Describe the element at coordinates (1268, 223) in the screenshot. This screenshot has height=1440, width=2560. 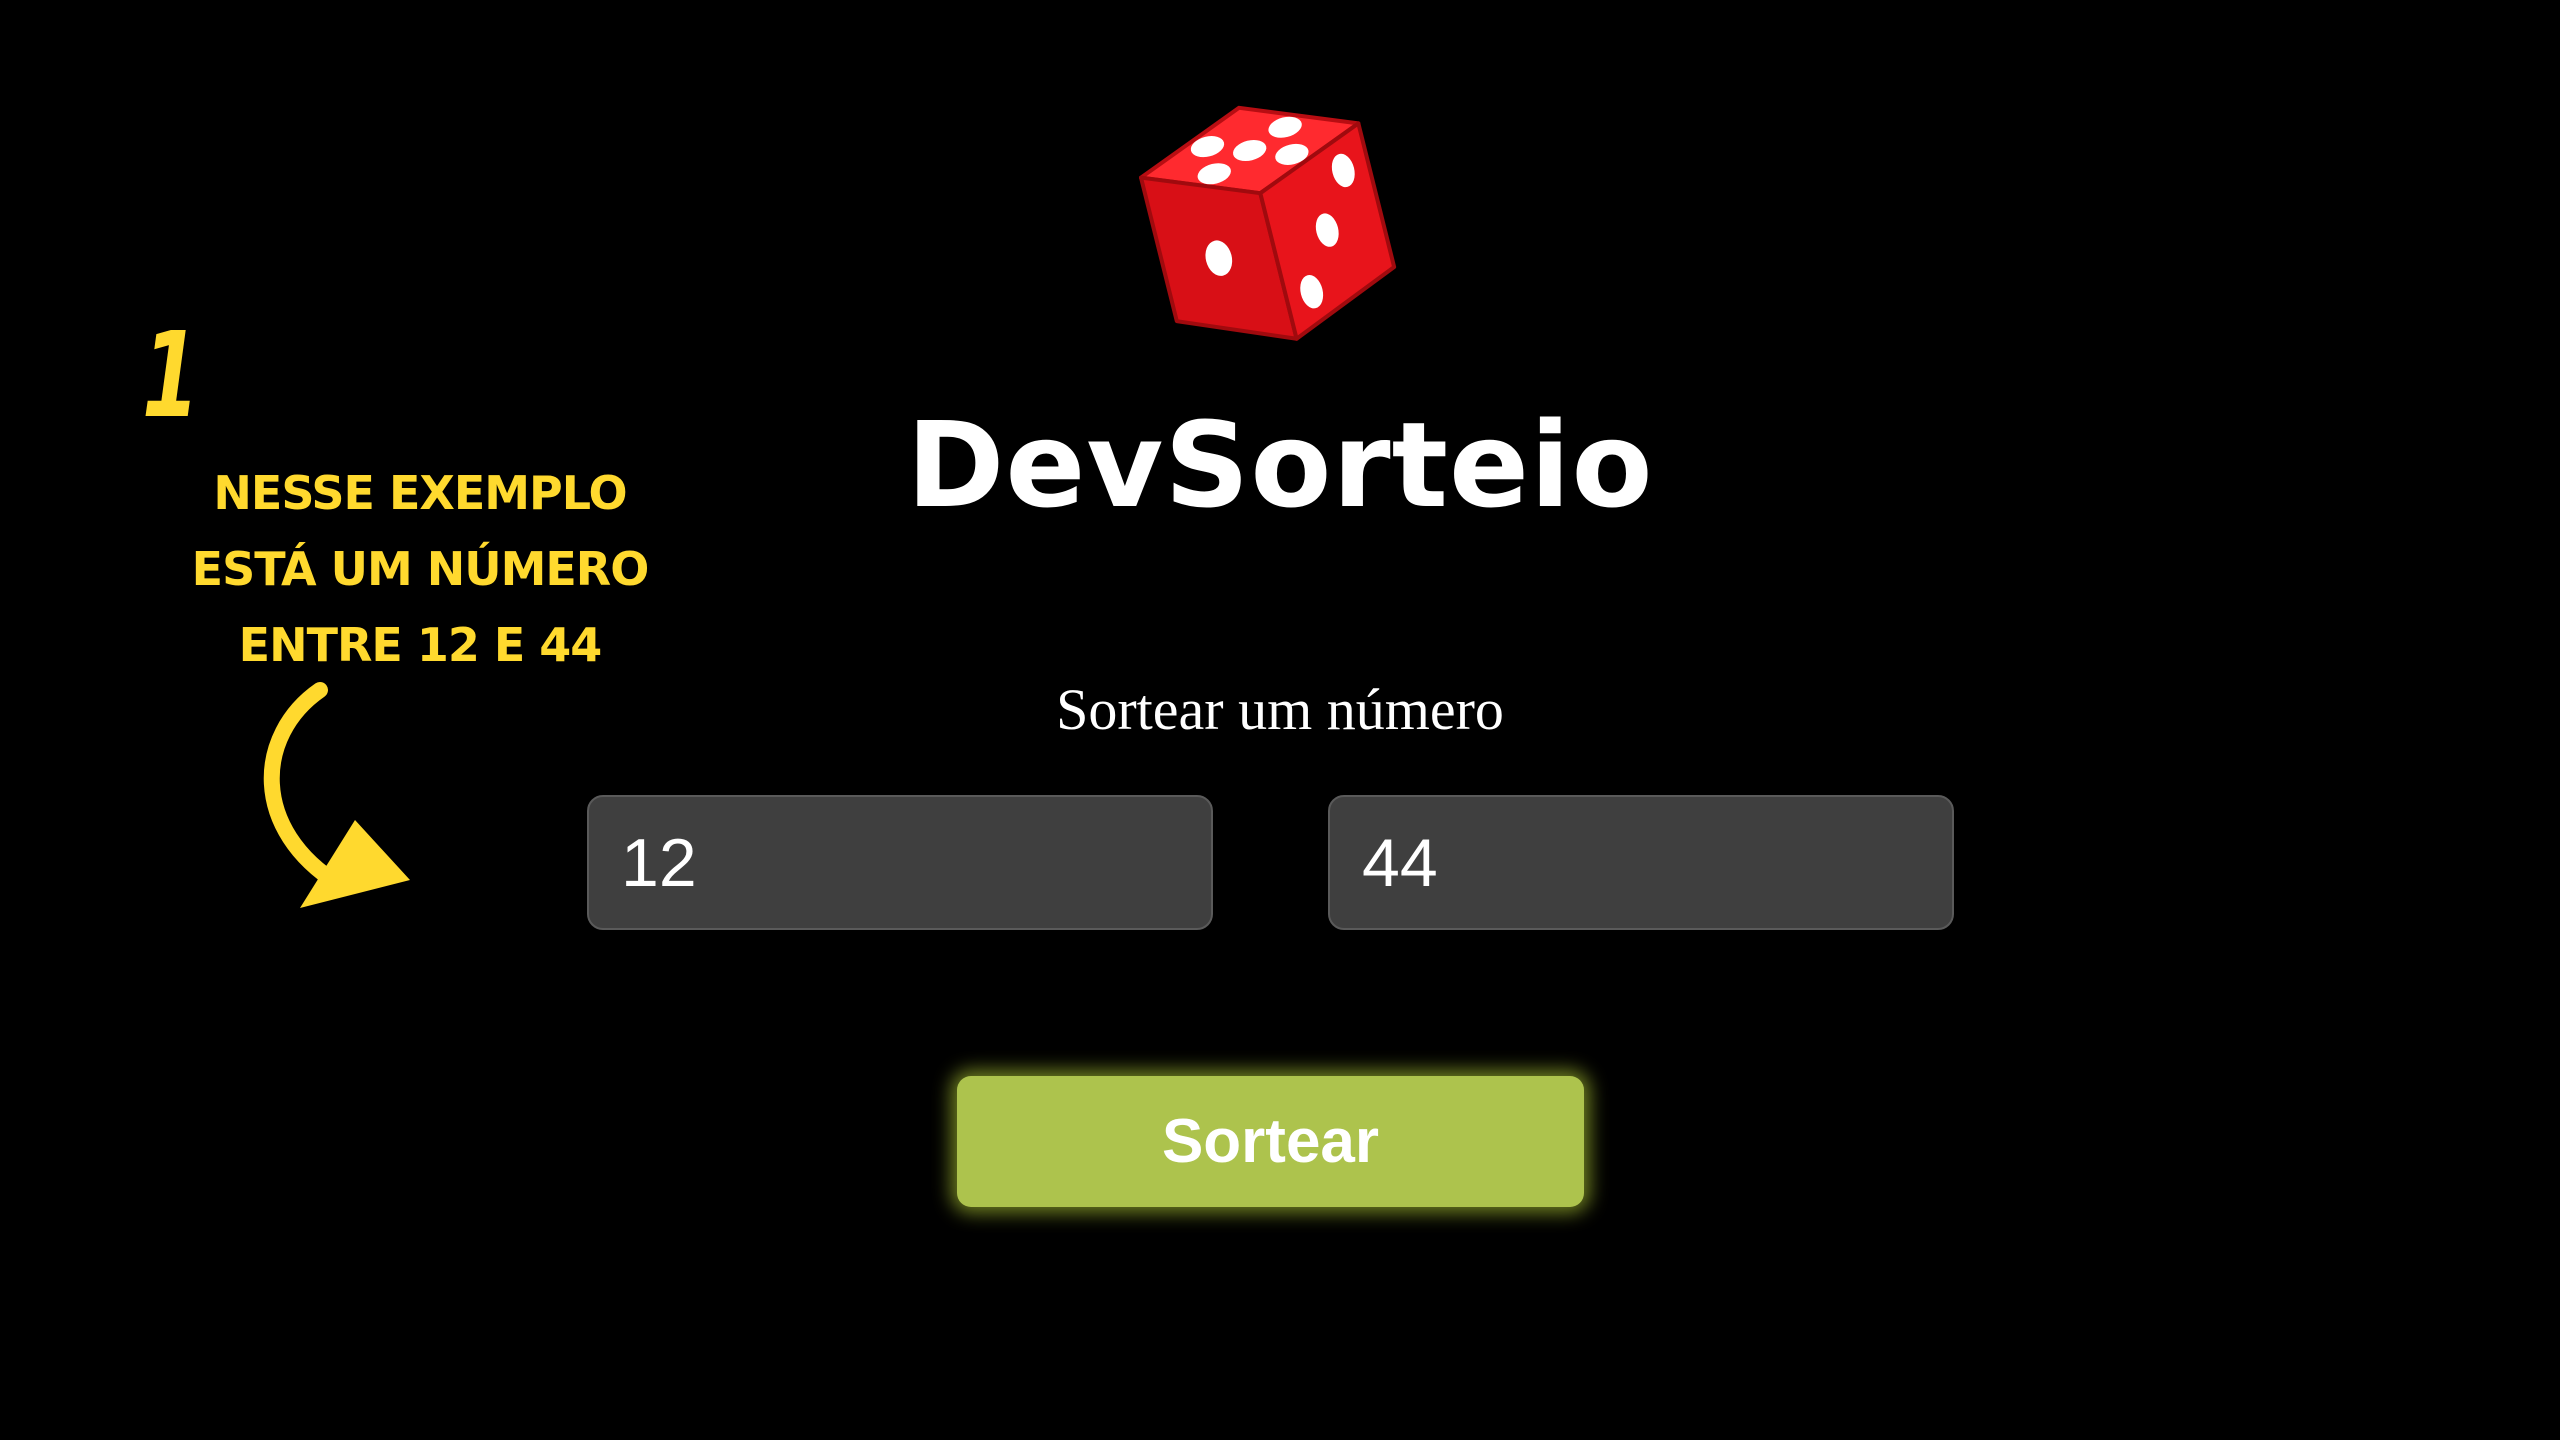
I see `dice-logo-icon` at that location.